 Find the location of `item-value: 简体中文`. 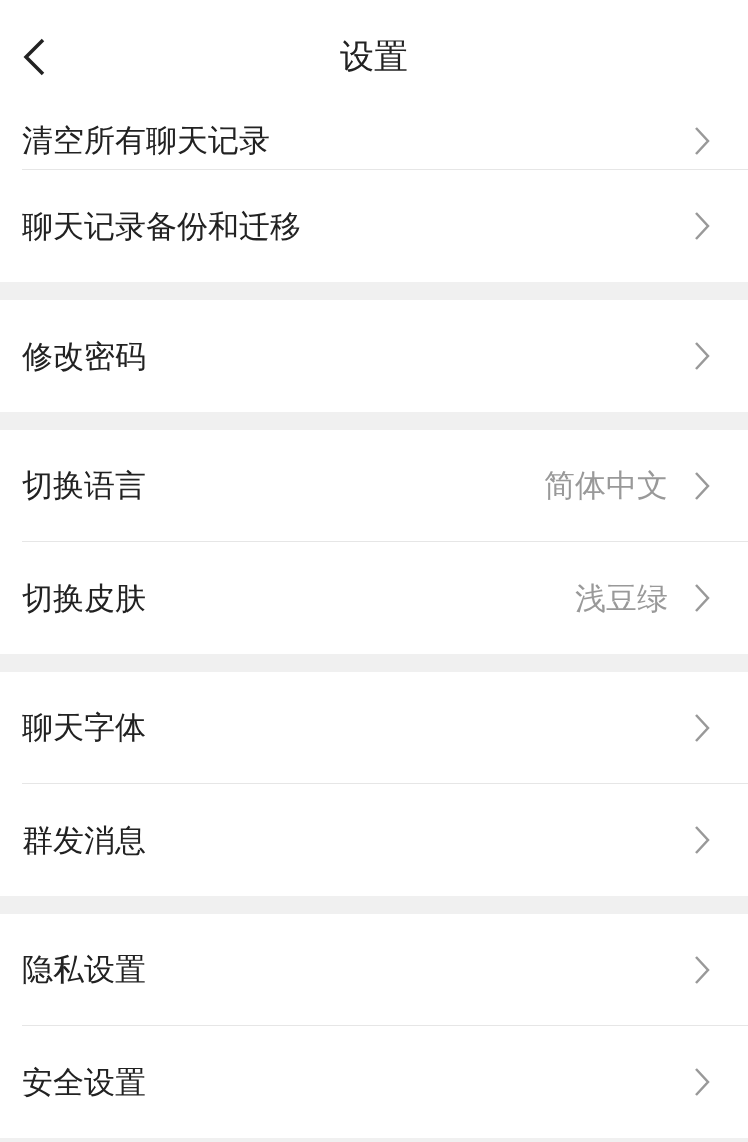

item-value: 简体中文 is located at coordinates (606, 486).